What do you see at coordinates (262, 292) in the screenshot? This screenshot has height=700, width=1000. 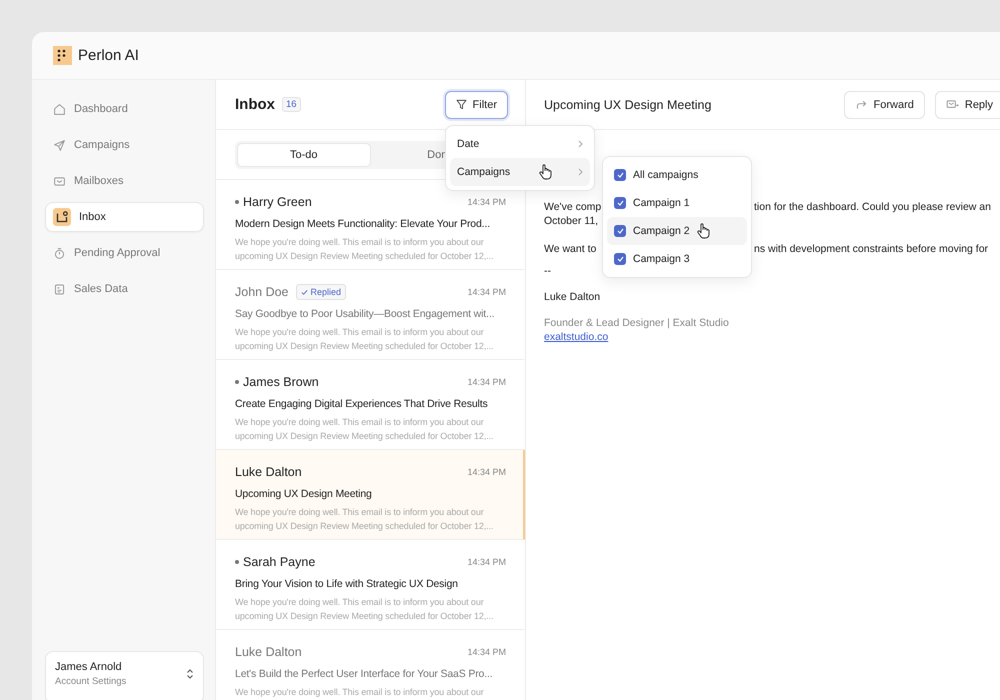 I see `sender-name: John Doe` at bounding box center [262, 292].